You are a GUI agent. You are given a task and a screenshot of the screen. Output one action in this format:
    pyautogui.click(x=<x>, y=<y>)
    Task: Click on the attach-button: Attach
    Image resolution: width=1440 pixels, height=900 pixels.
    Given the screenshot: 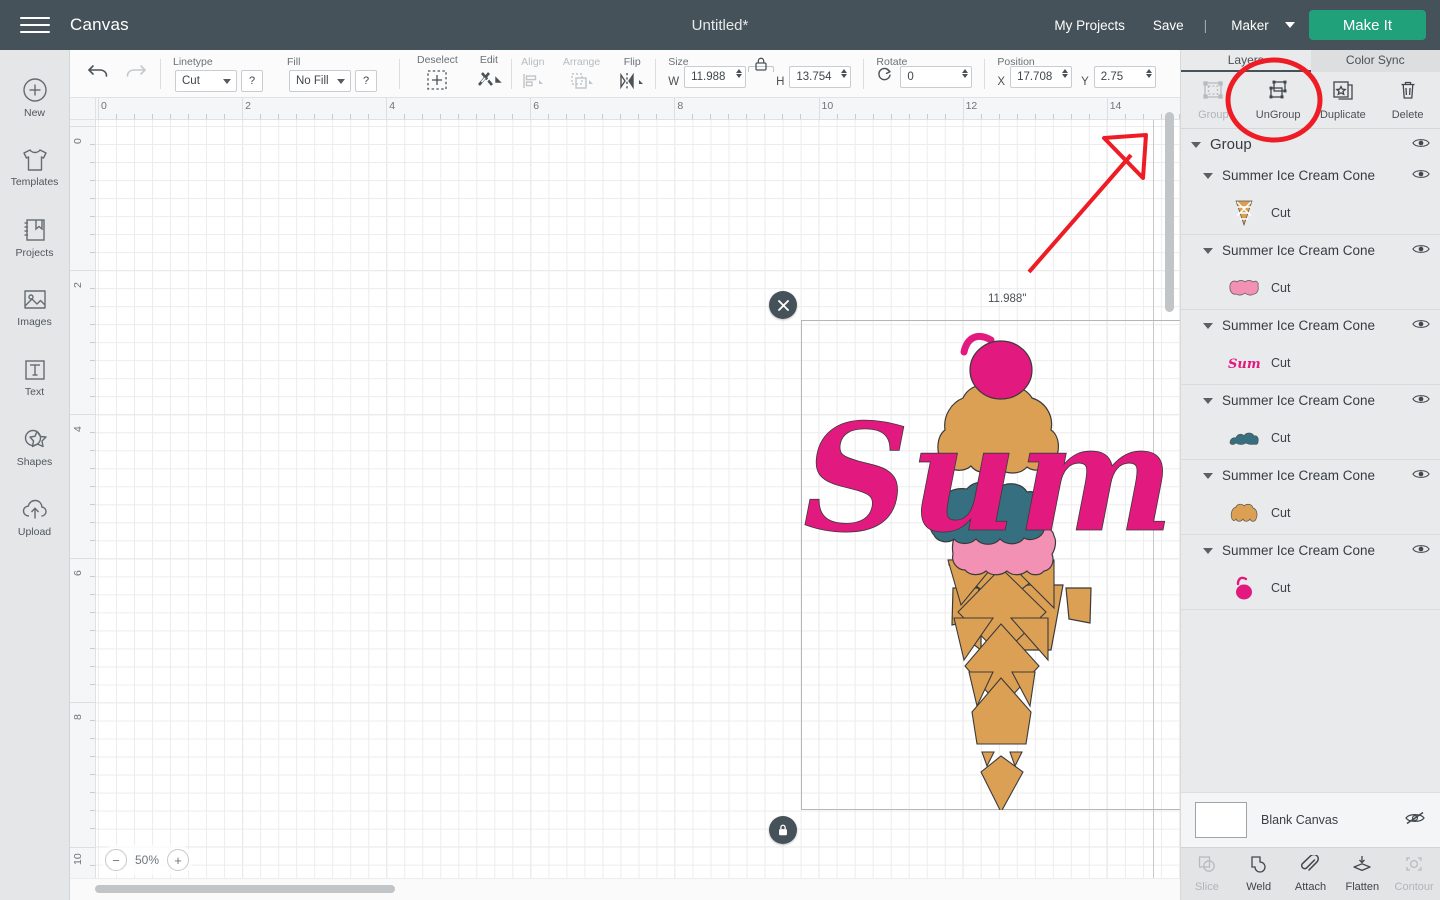 What is the action you would take?
    pyautogui.click(x=1311, y=874)
    